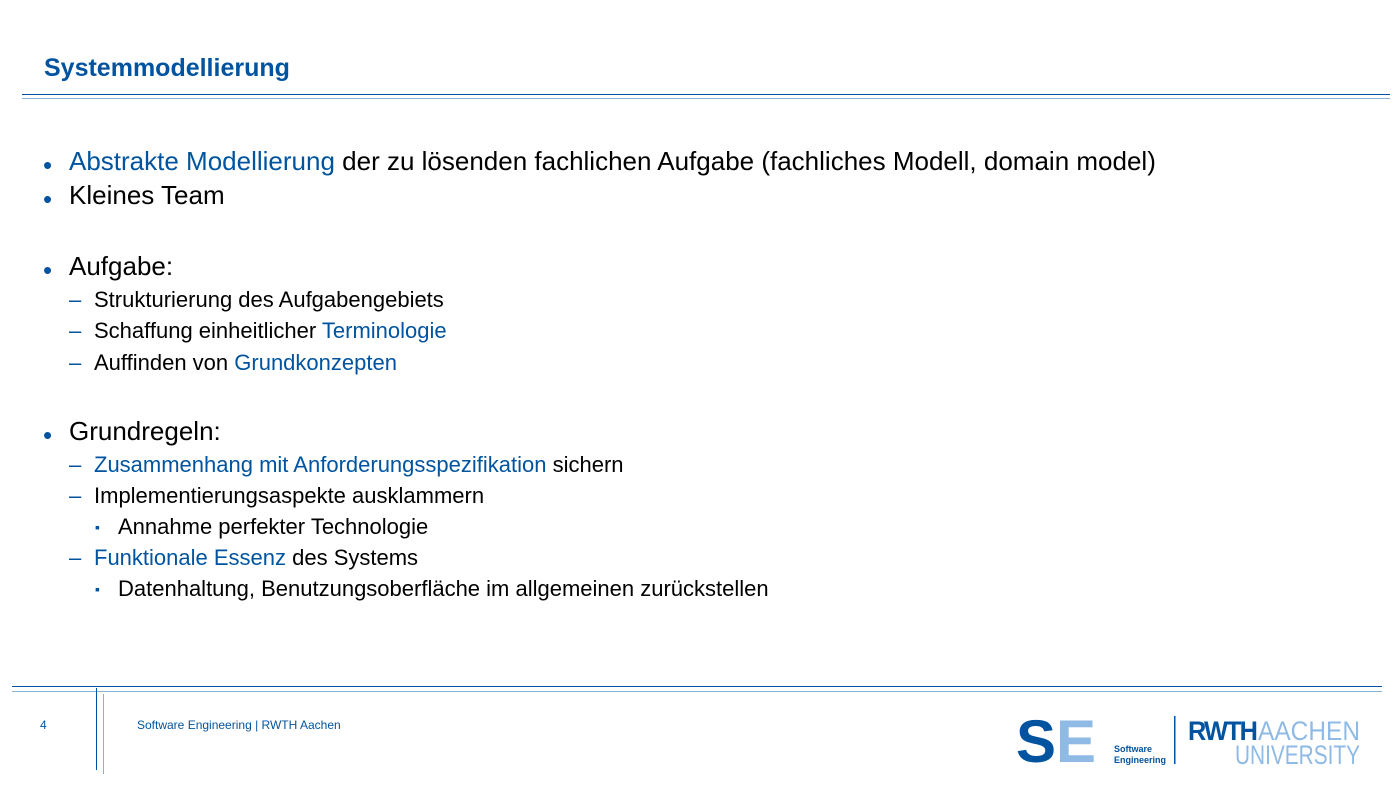 This screenshot has width=1400, height=788. Describe the element at coordinates (273, 526) in the screenshot. I see `subsub-technologie: Annahme perfekter Technologie` at that location.